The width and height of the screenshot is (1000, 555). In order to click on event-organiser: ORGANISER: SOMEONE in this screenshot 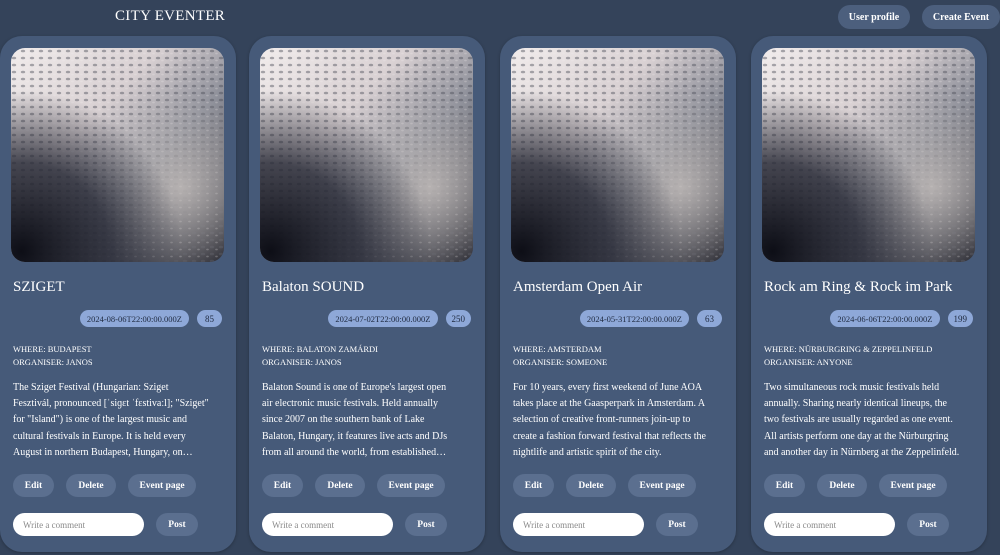, I will do `click(620, 362)`.